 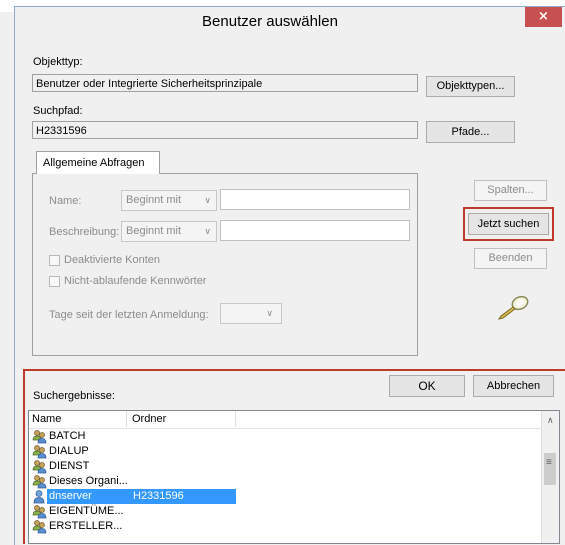 I want to click on non-expiring-passwords-label: Nicht-ablaufende Kennwörter, so click(x=135, y=281).